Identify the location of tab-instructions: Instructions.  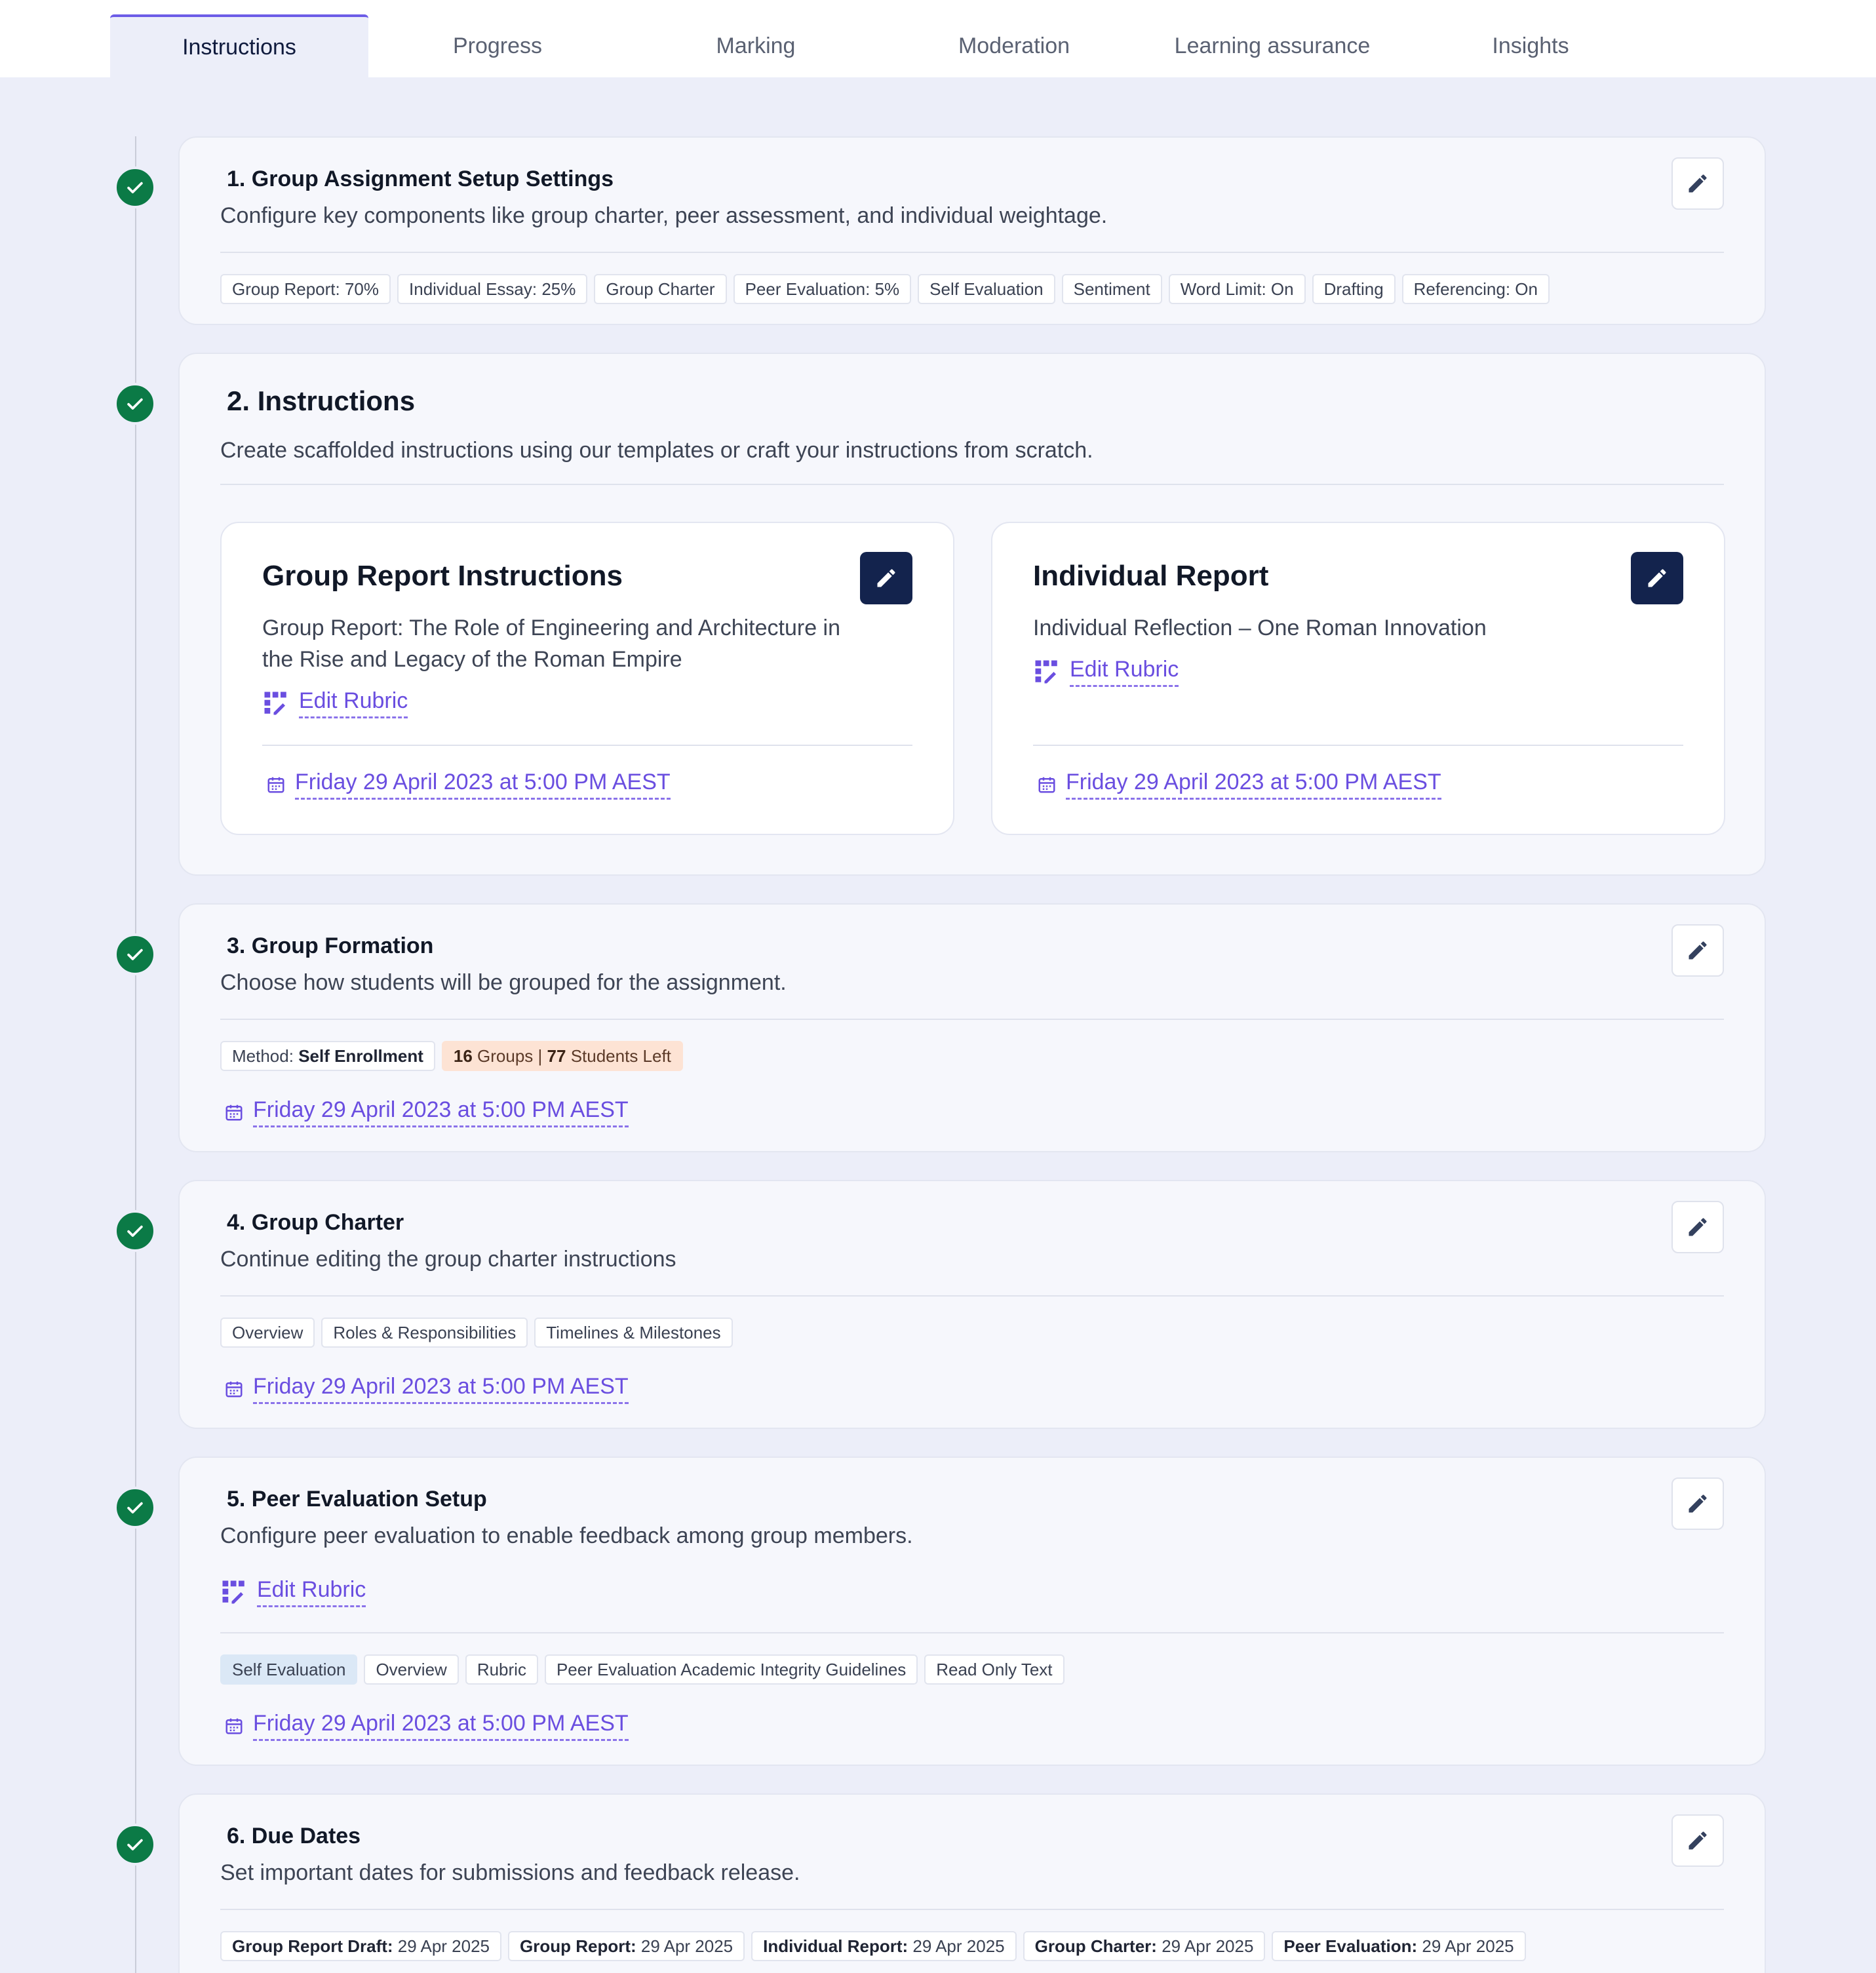
(239, 45).